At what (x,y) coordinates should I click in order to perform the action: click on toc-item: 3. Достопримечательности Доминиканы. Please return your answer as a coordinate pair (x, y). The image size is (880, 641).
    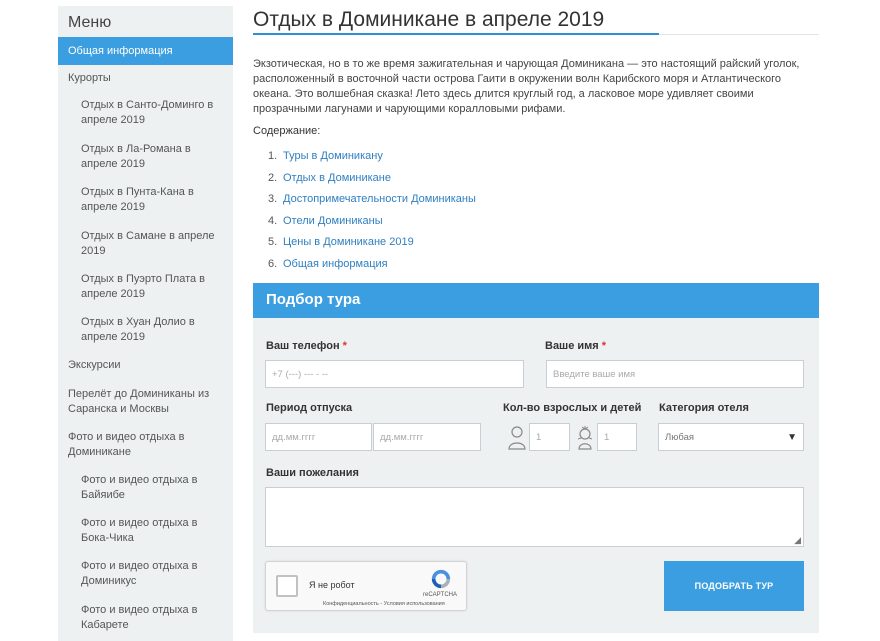
    Looking at the image, I should click on (364, 204).